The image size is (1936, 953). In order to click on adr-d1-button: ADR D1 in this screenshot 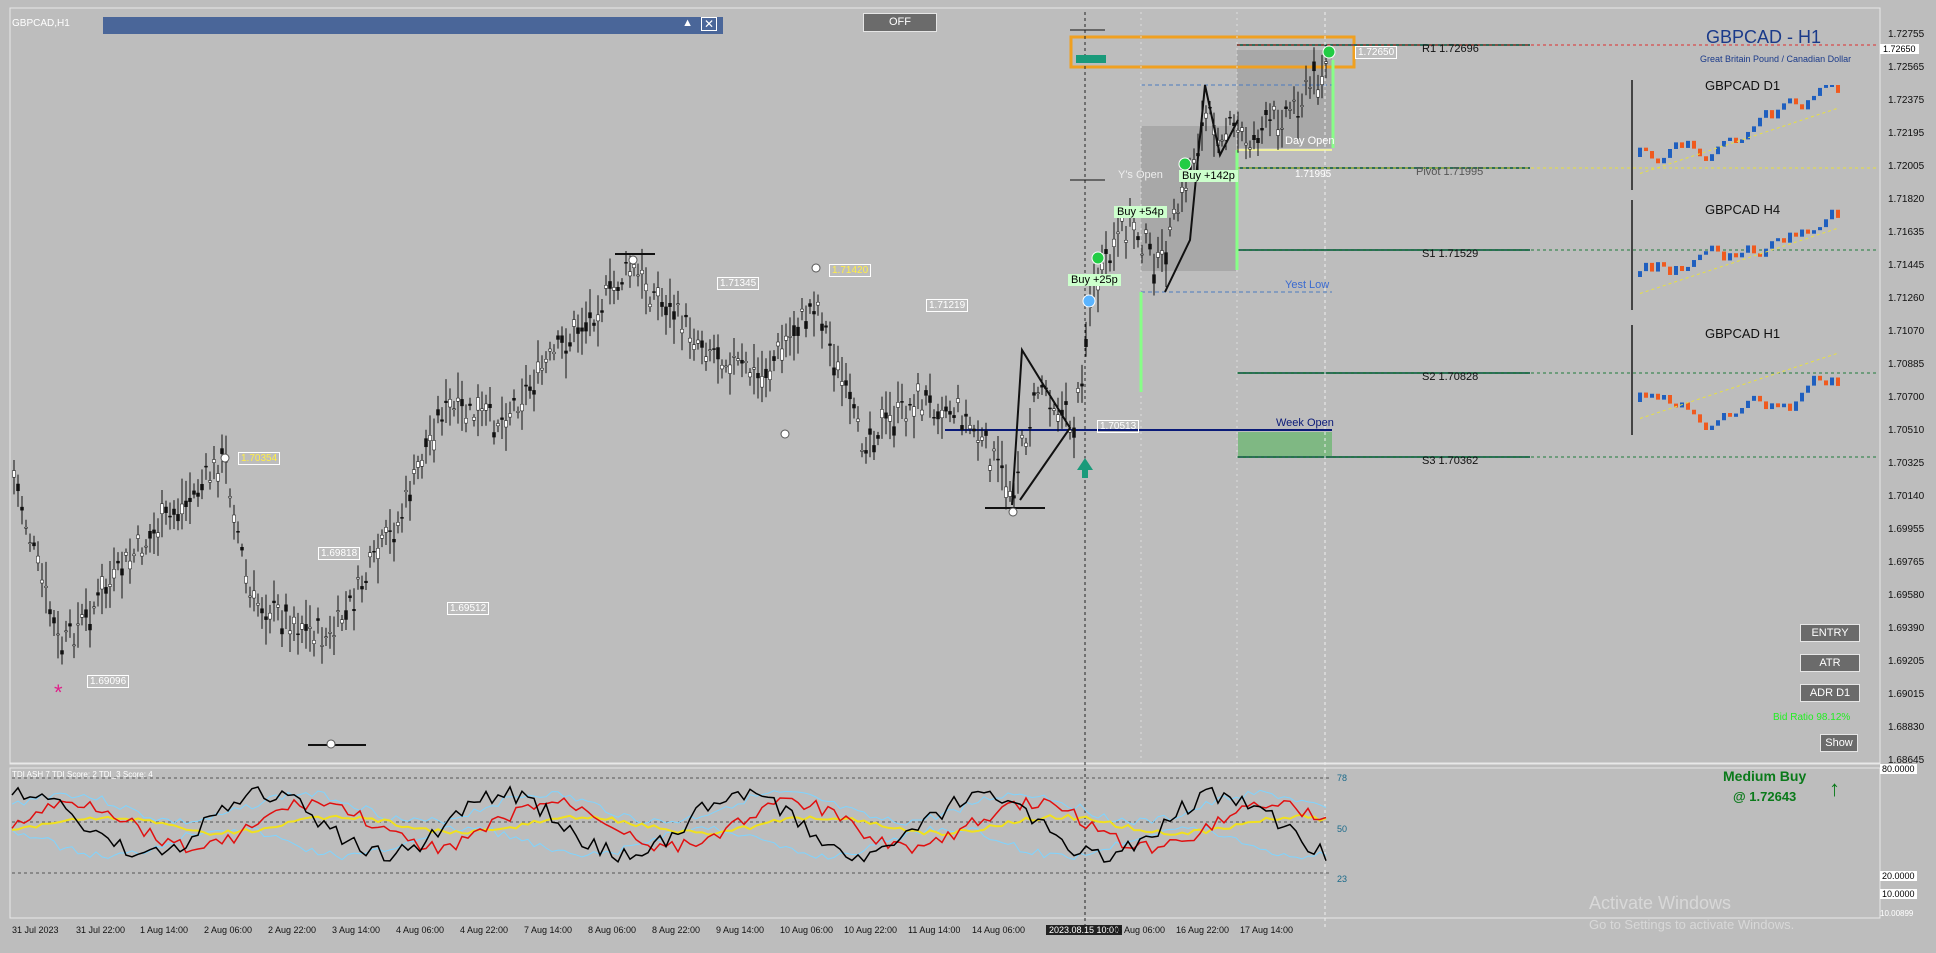, I will do `click(1830, 693)`.